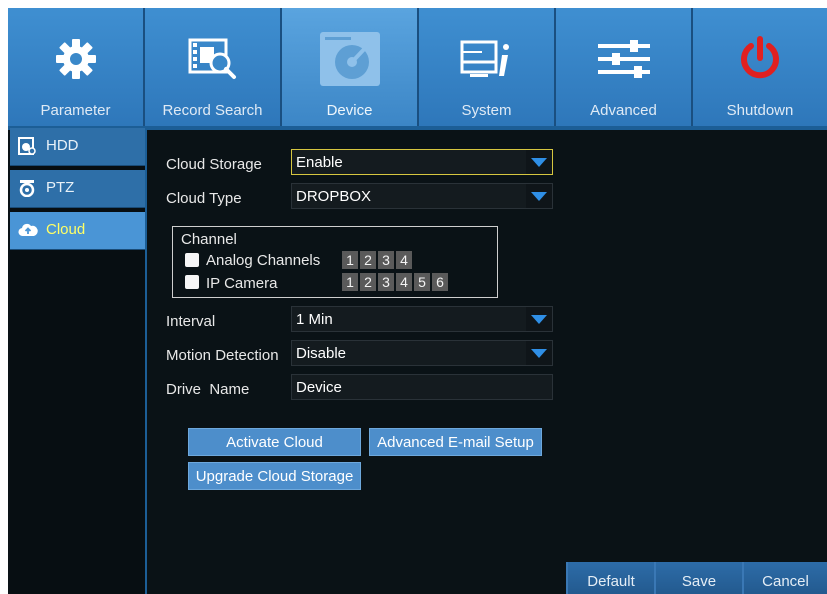 The image size is (827, 594). What do you see at coordinates (422, 319) in the screenshot?
I see `interval-select: 1 Min` at bounding box center [422, 319].